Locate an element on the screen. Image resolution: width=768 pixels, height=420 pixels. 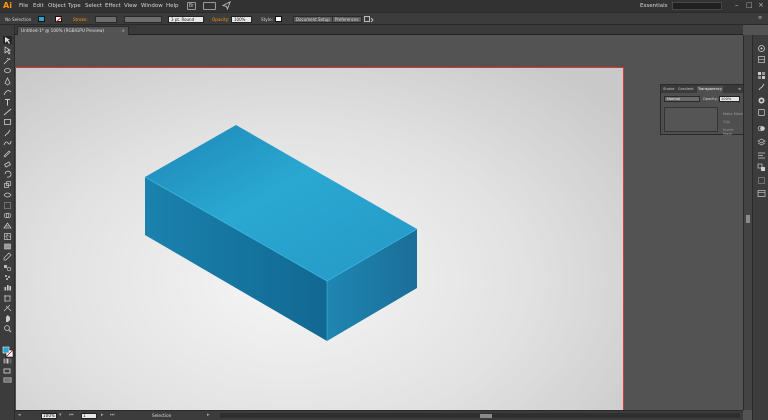
artboard-tool-icon is located at coordinates (7, 298).